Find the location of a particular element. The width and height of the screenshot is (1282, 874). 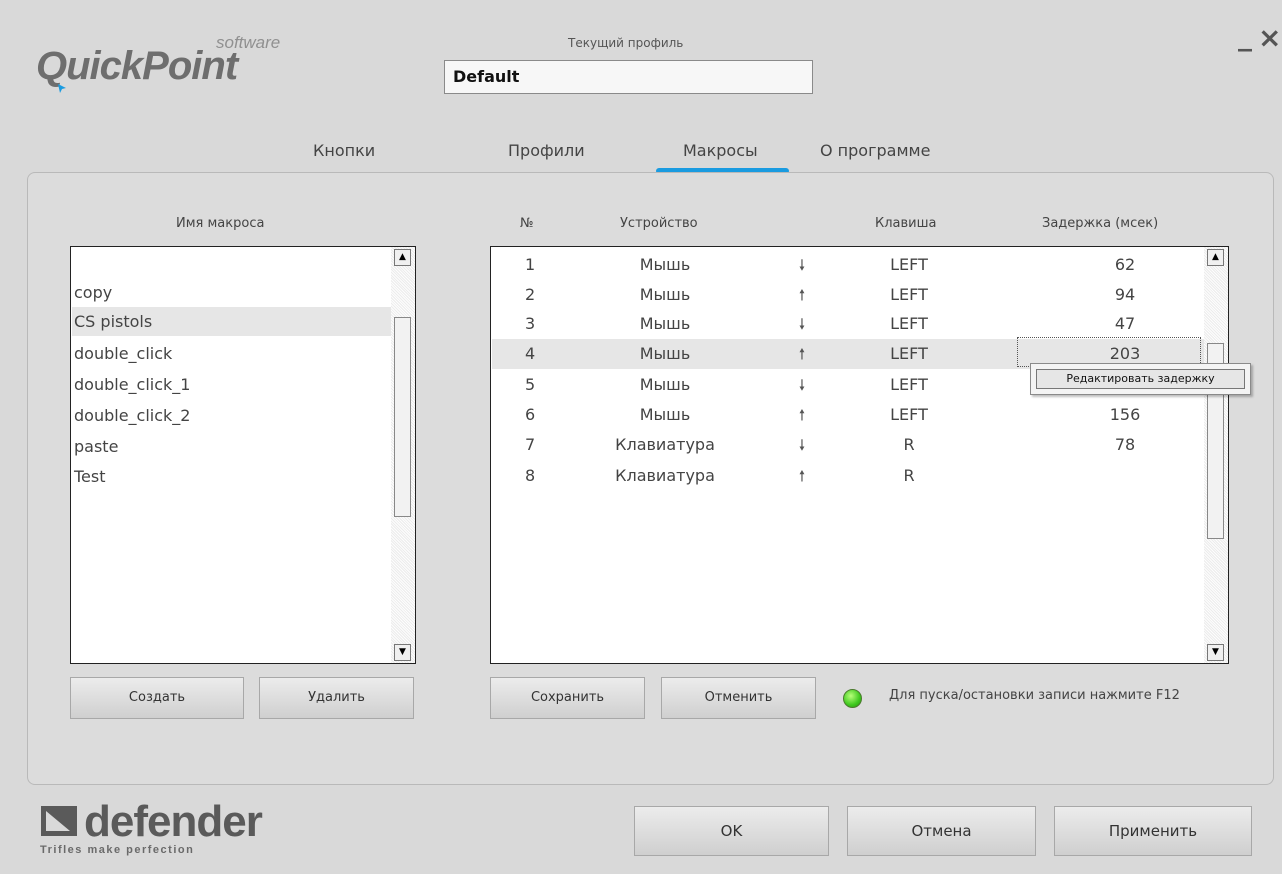

table-row: 6 Мышь 🠕 LEFT 156 is located at coordinates (848, 415).